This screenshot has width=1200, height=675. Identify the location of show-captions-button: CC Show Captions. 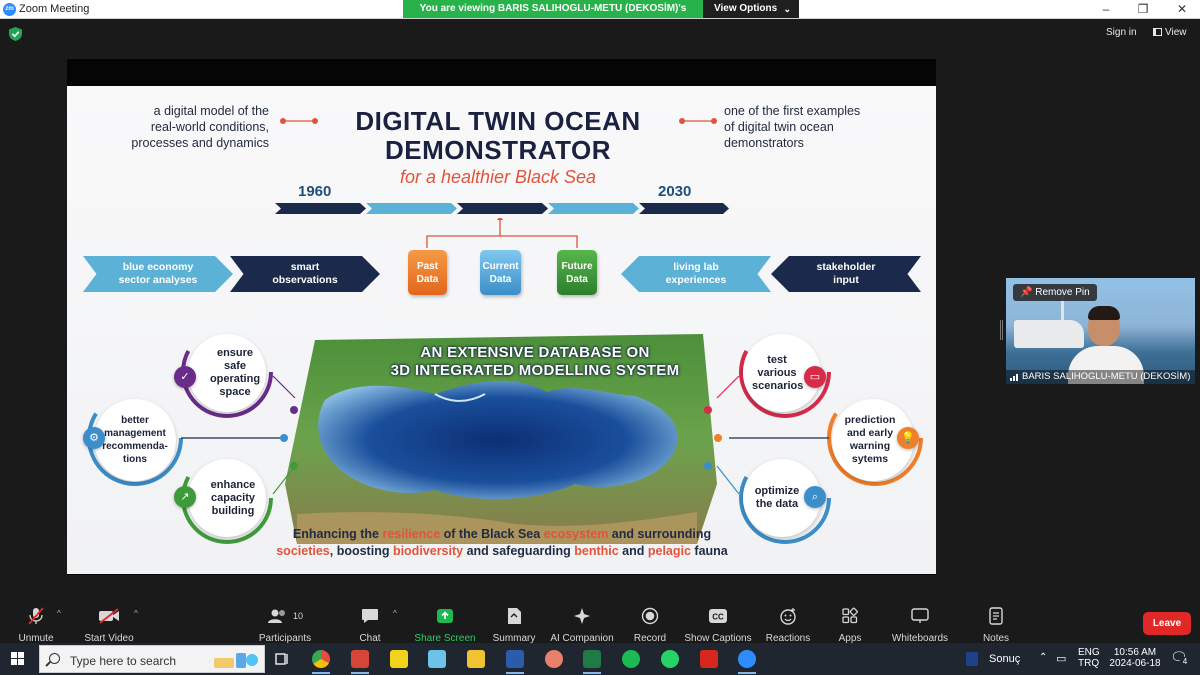
(718, 625).